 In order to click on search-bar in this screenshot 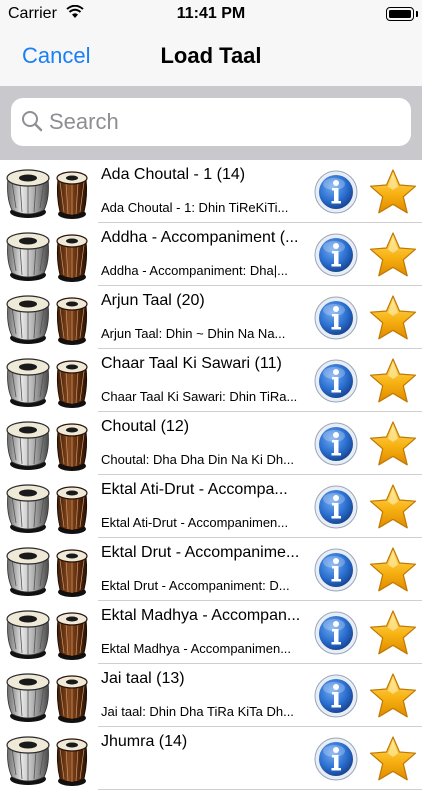, I will do `click(211, 123)`.